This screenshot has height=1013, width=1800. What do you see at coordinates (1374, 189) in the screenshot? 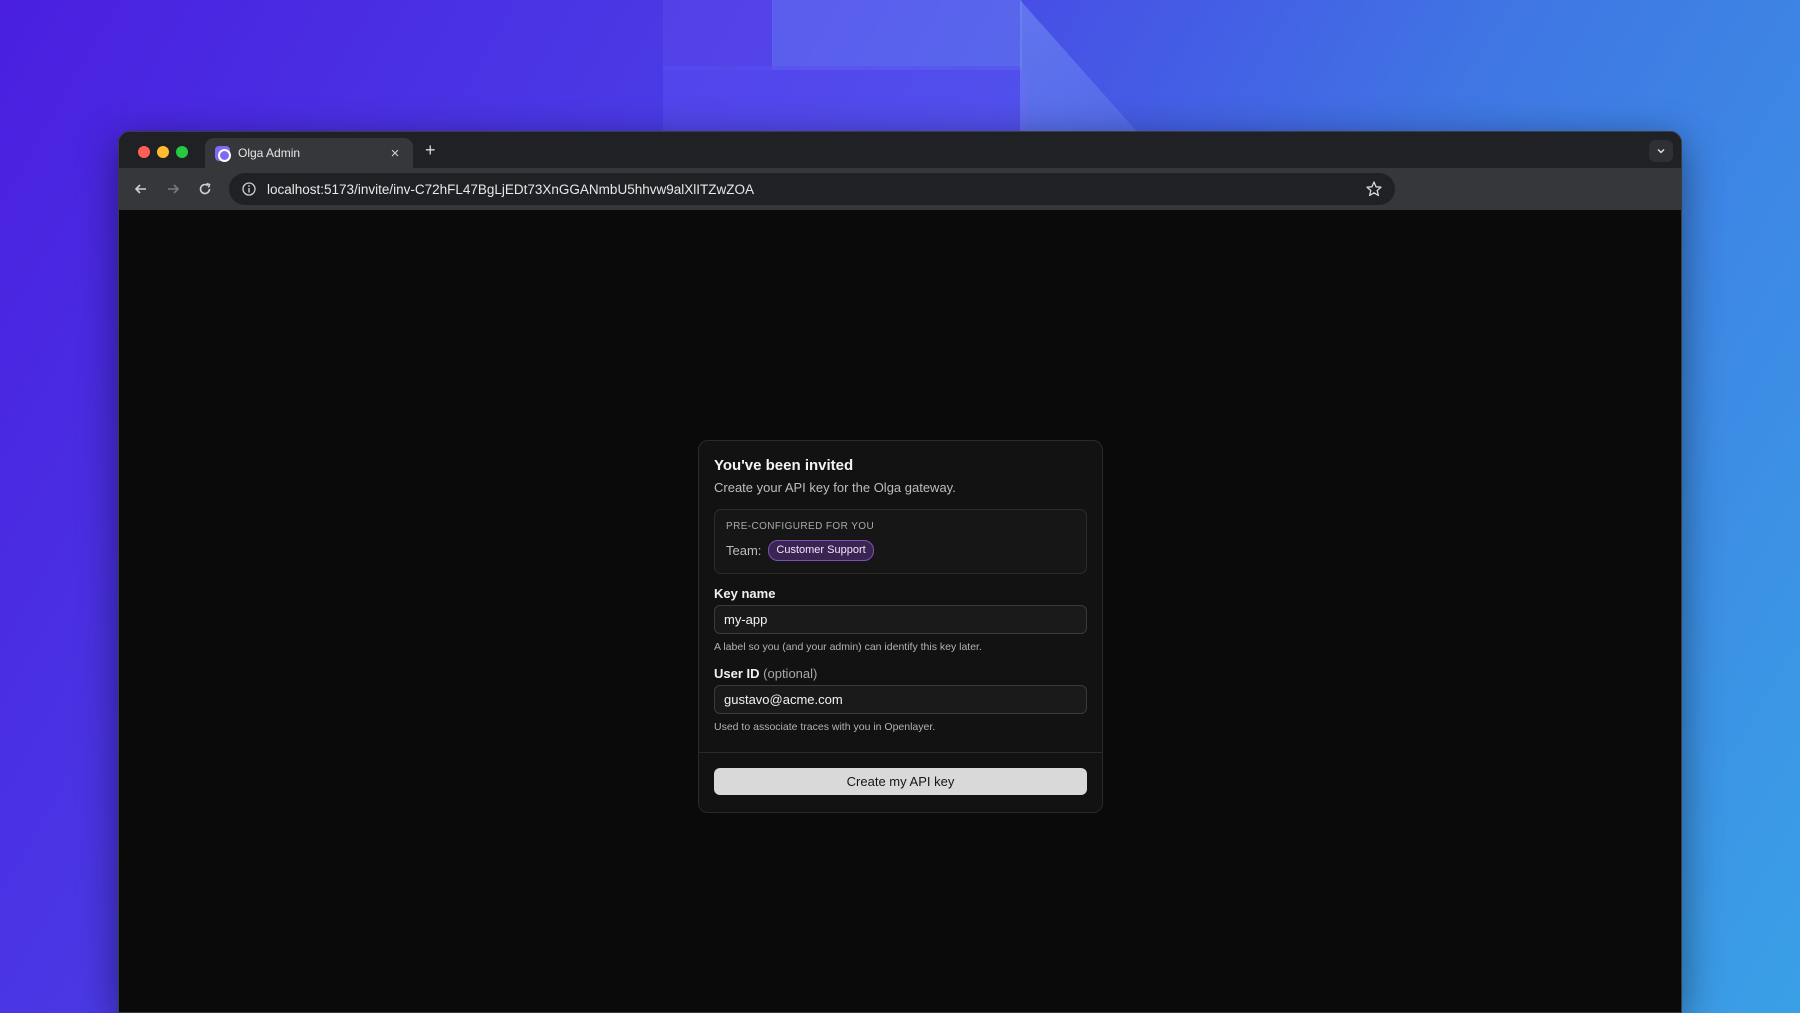
I see `bookmark-star-icon` at bounding box center [1374, 189].